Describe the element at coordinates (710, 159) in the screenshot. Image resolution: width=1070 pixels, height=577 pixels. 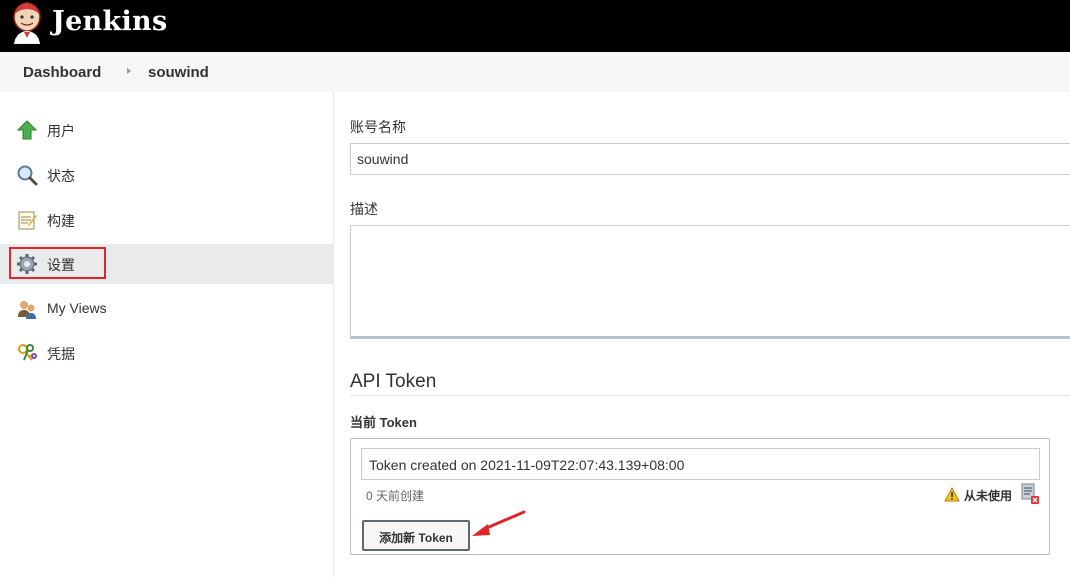
I see `account-name-field: souwind` at that location.